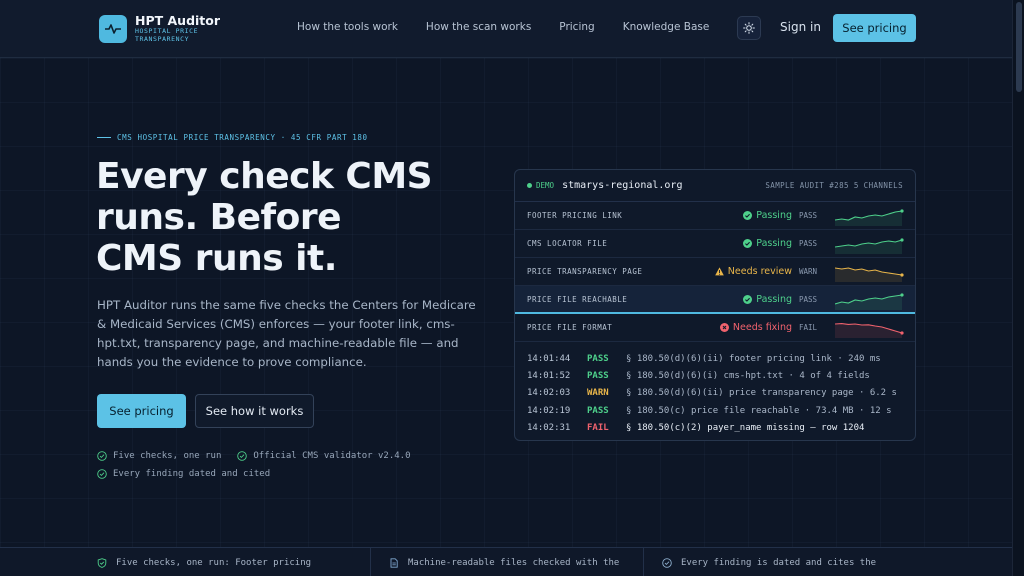 This screenshot has width=1024, height=576. I want to click on hero-check-item: Five checks, one run, so click(159, 456).